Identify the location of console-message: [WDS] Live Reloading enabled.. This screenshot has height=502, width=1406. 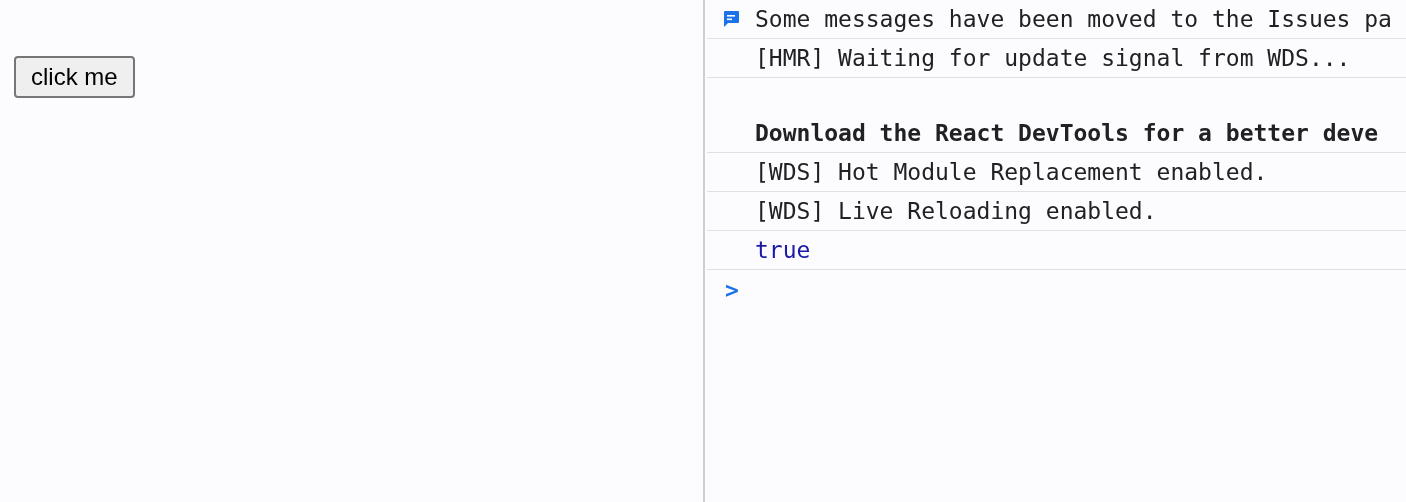
(956, 211).